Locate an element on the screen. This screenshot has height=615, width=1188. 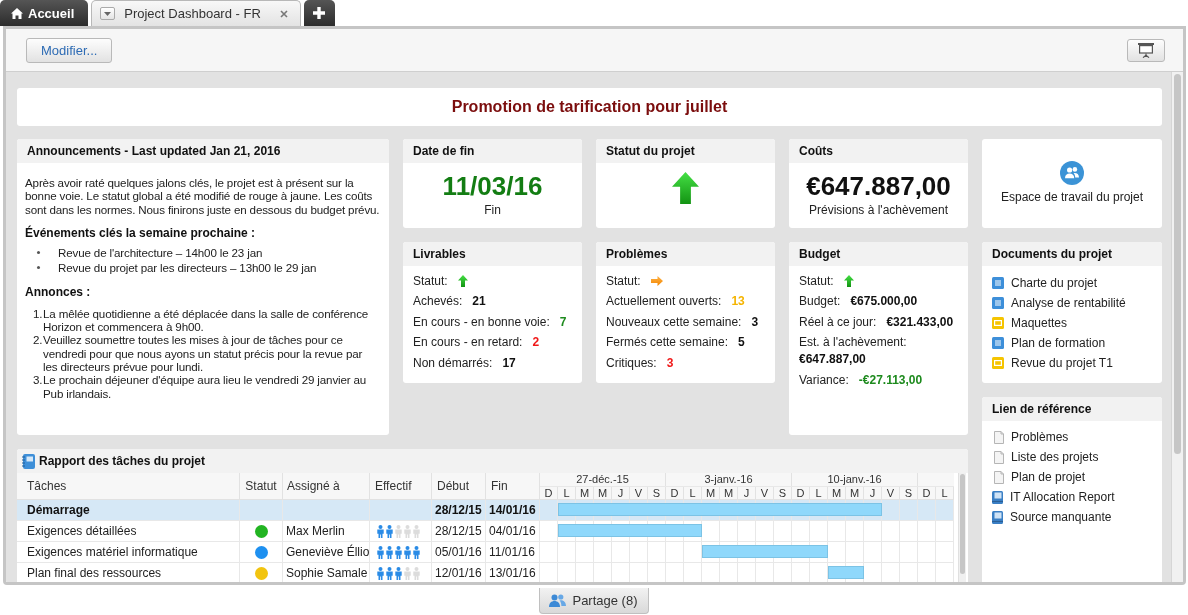
stat-value: €321.433,00 is located at coordinates (920, 322).